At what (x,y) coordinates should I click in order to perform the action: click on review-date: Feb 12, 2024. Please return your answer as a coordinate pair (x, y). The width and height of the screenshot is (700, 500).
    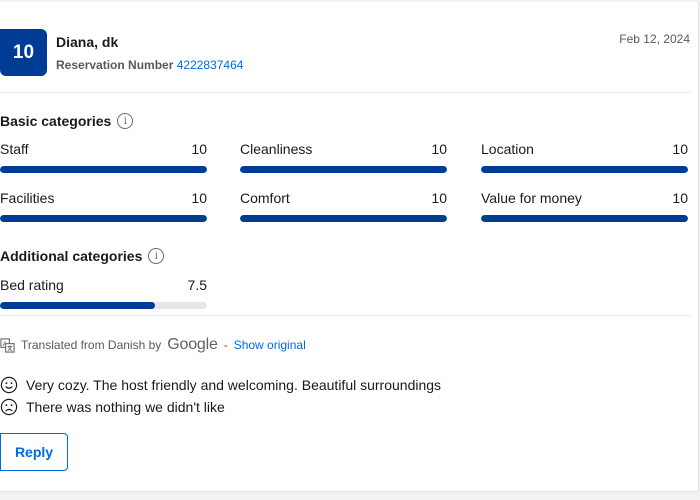
    Looking at the image, I should click on (654, 39).